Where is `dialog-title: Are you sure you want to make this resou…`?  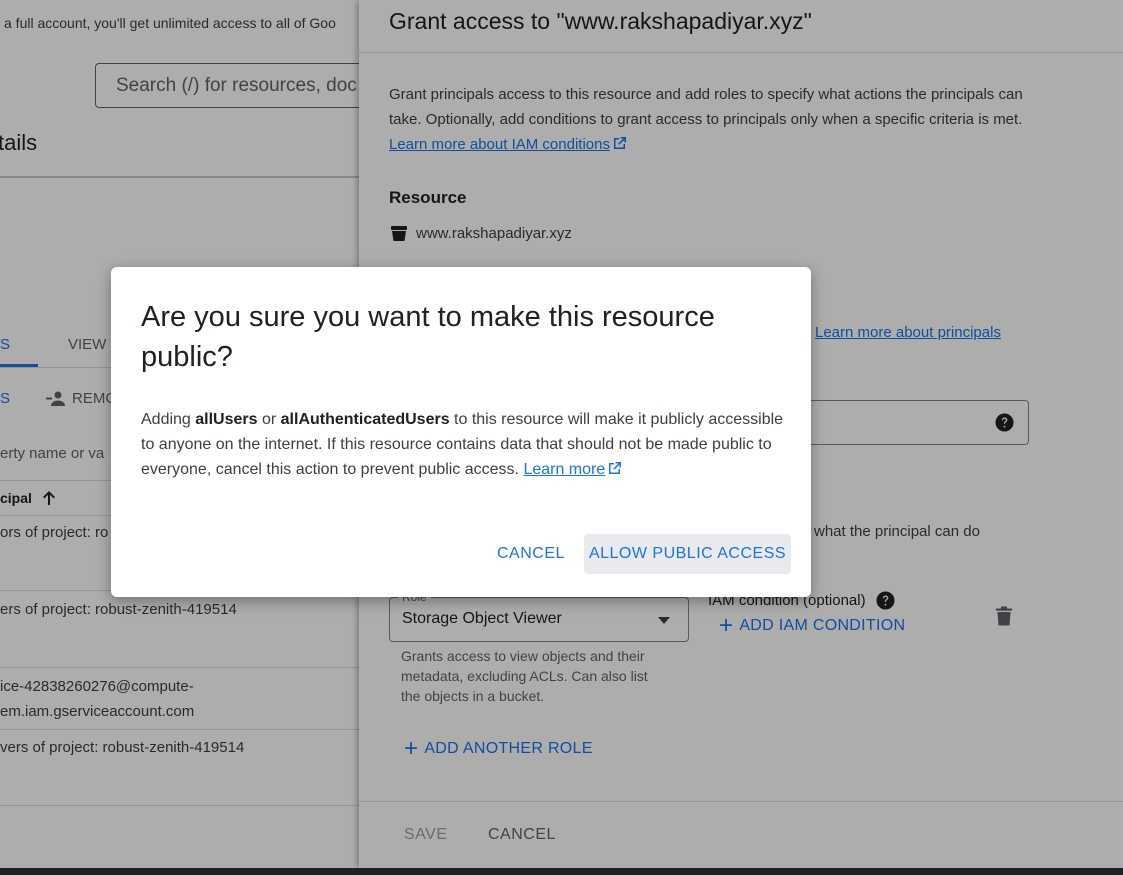 dialog-title: Are you sure you want to make this resou… is located at coordinates (428, 337).